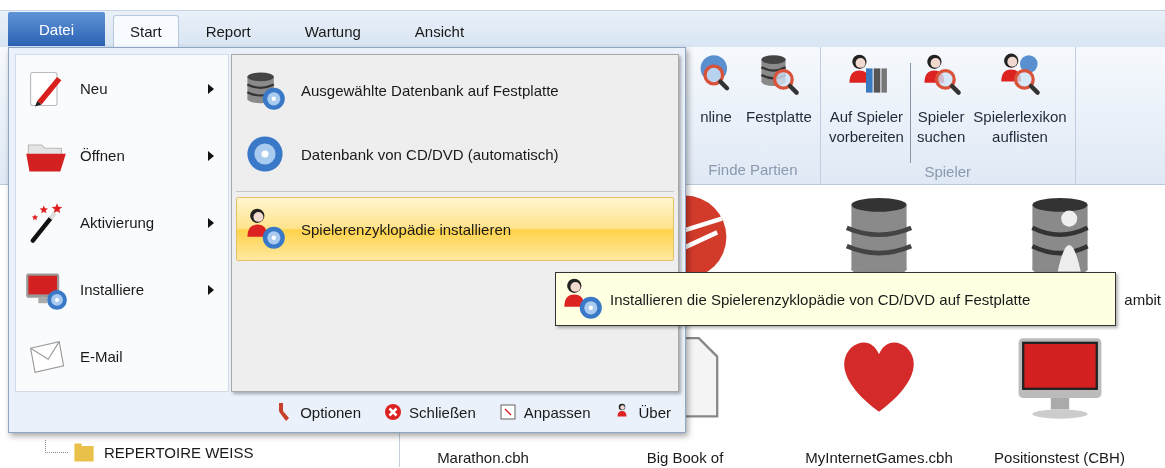  Describe the element at coordinates (753, 170) in the screenshot. I see `group-label: Finde Partien` at that location.